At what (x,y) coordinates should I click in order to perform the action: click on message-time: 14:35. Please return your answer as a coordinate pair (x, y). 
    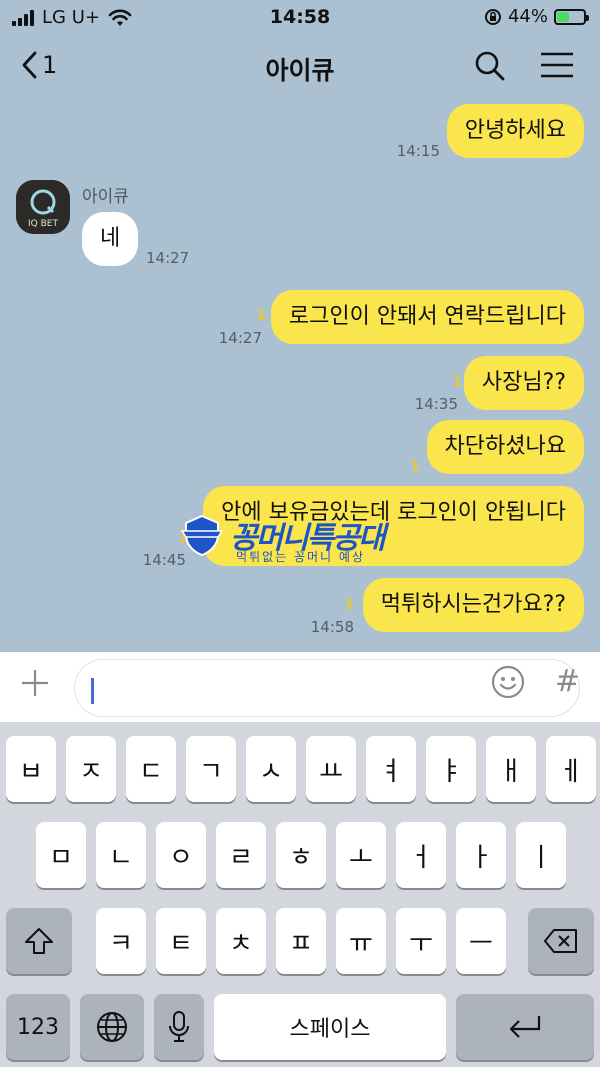
    Looking at the image, I should click on (436, 404).